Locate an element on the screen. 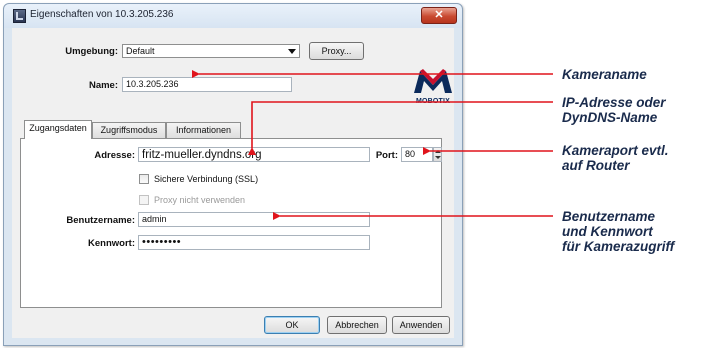 The width and height of the screenshot is (702, 348). callout-kameraname: Kameraname is located at coordinates (604, 74).